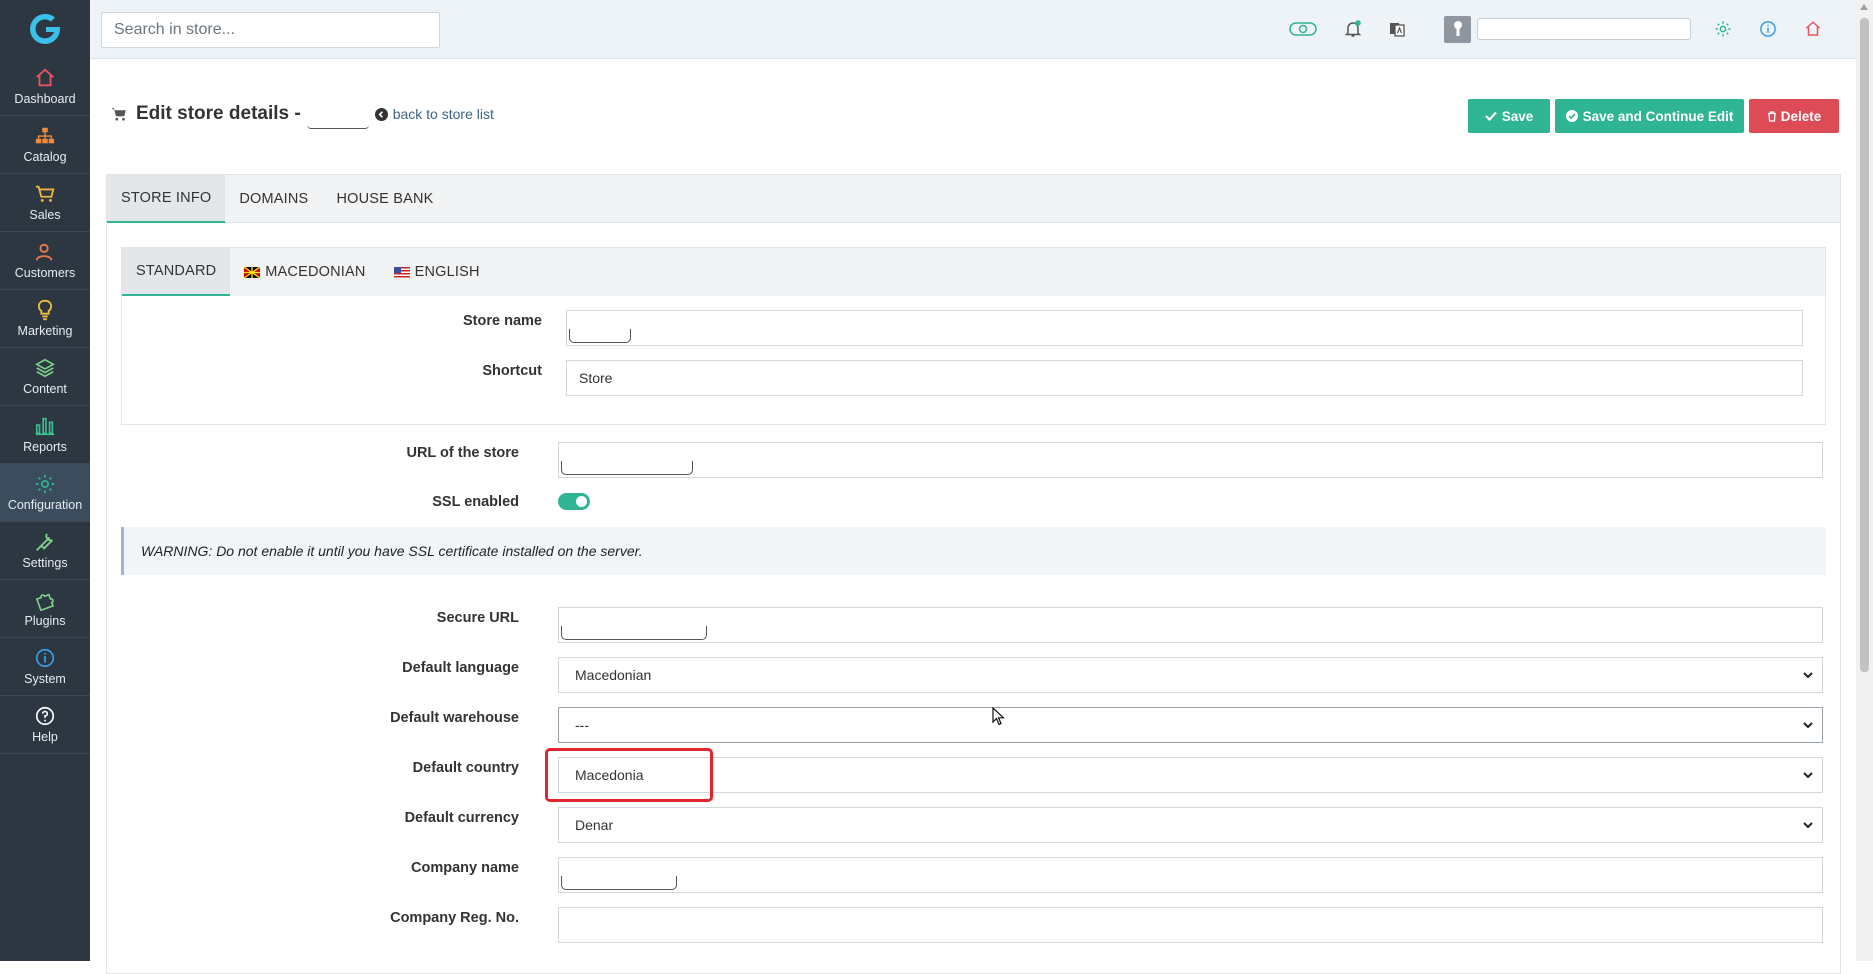 The height and width of the screenshot is (974, 1873). What do you see at coordinates (1768, 29) in the screenshot?
I see `info-button` at bounding box center [1768, 29].